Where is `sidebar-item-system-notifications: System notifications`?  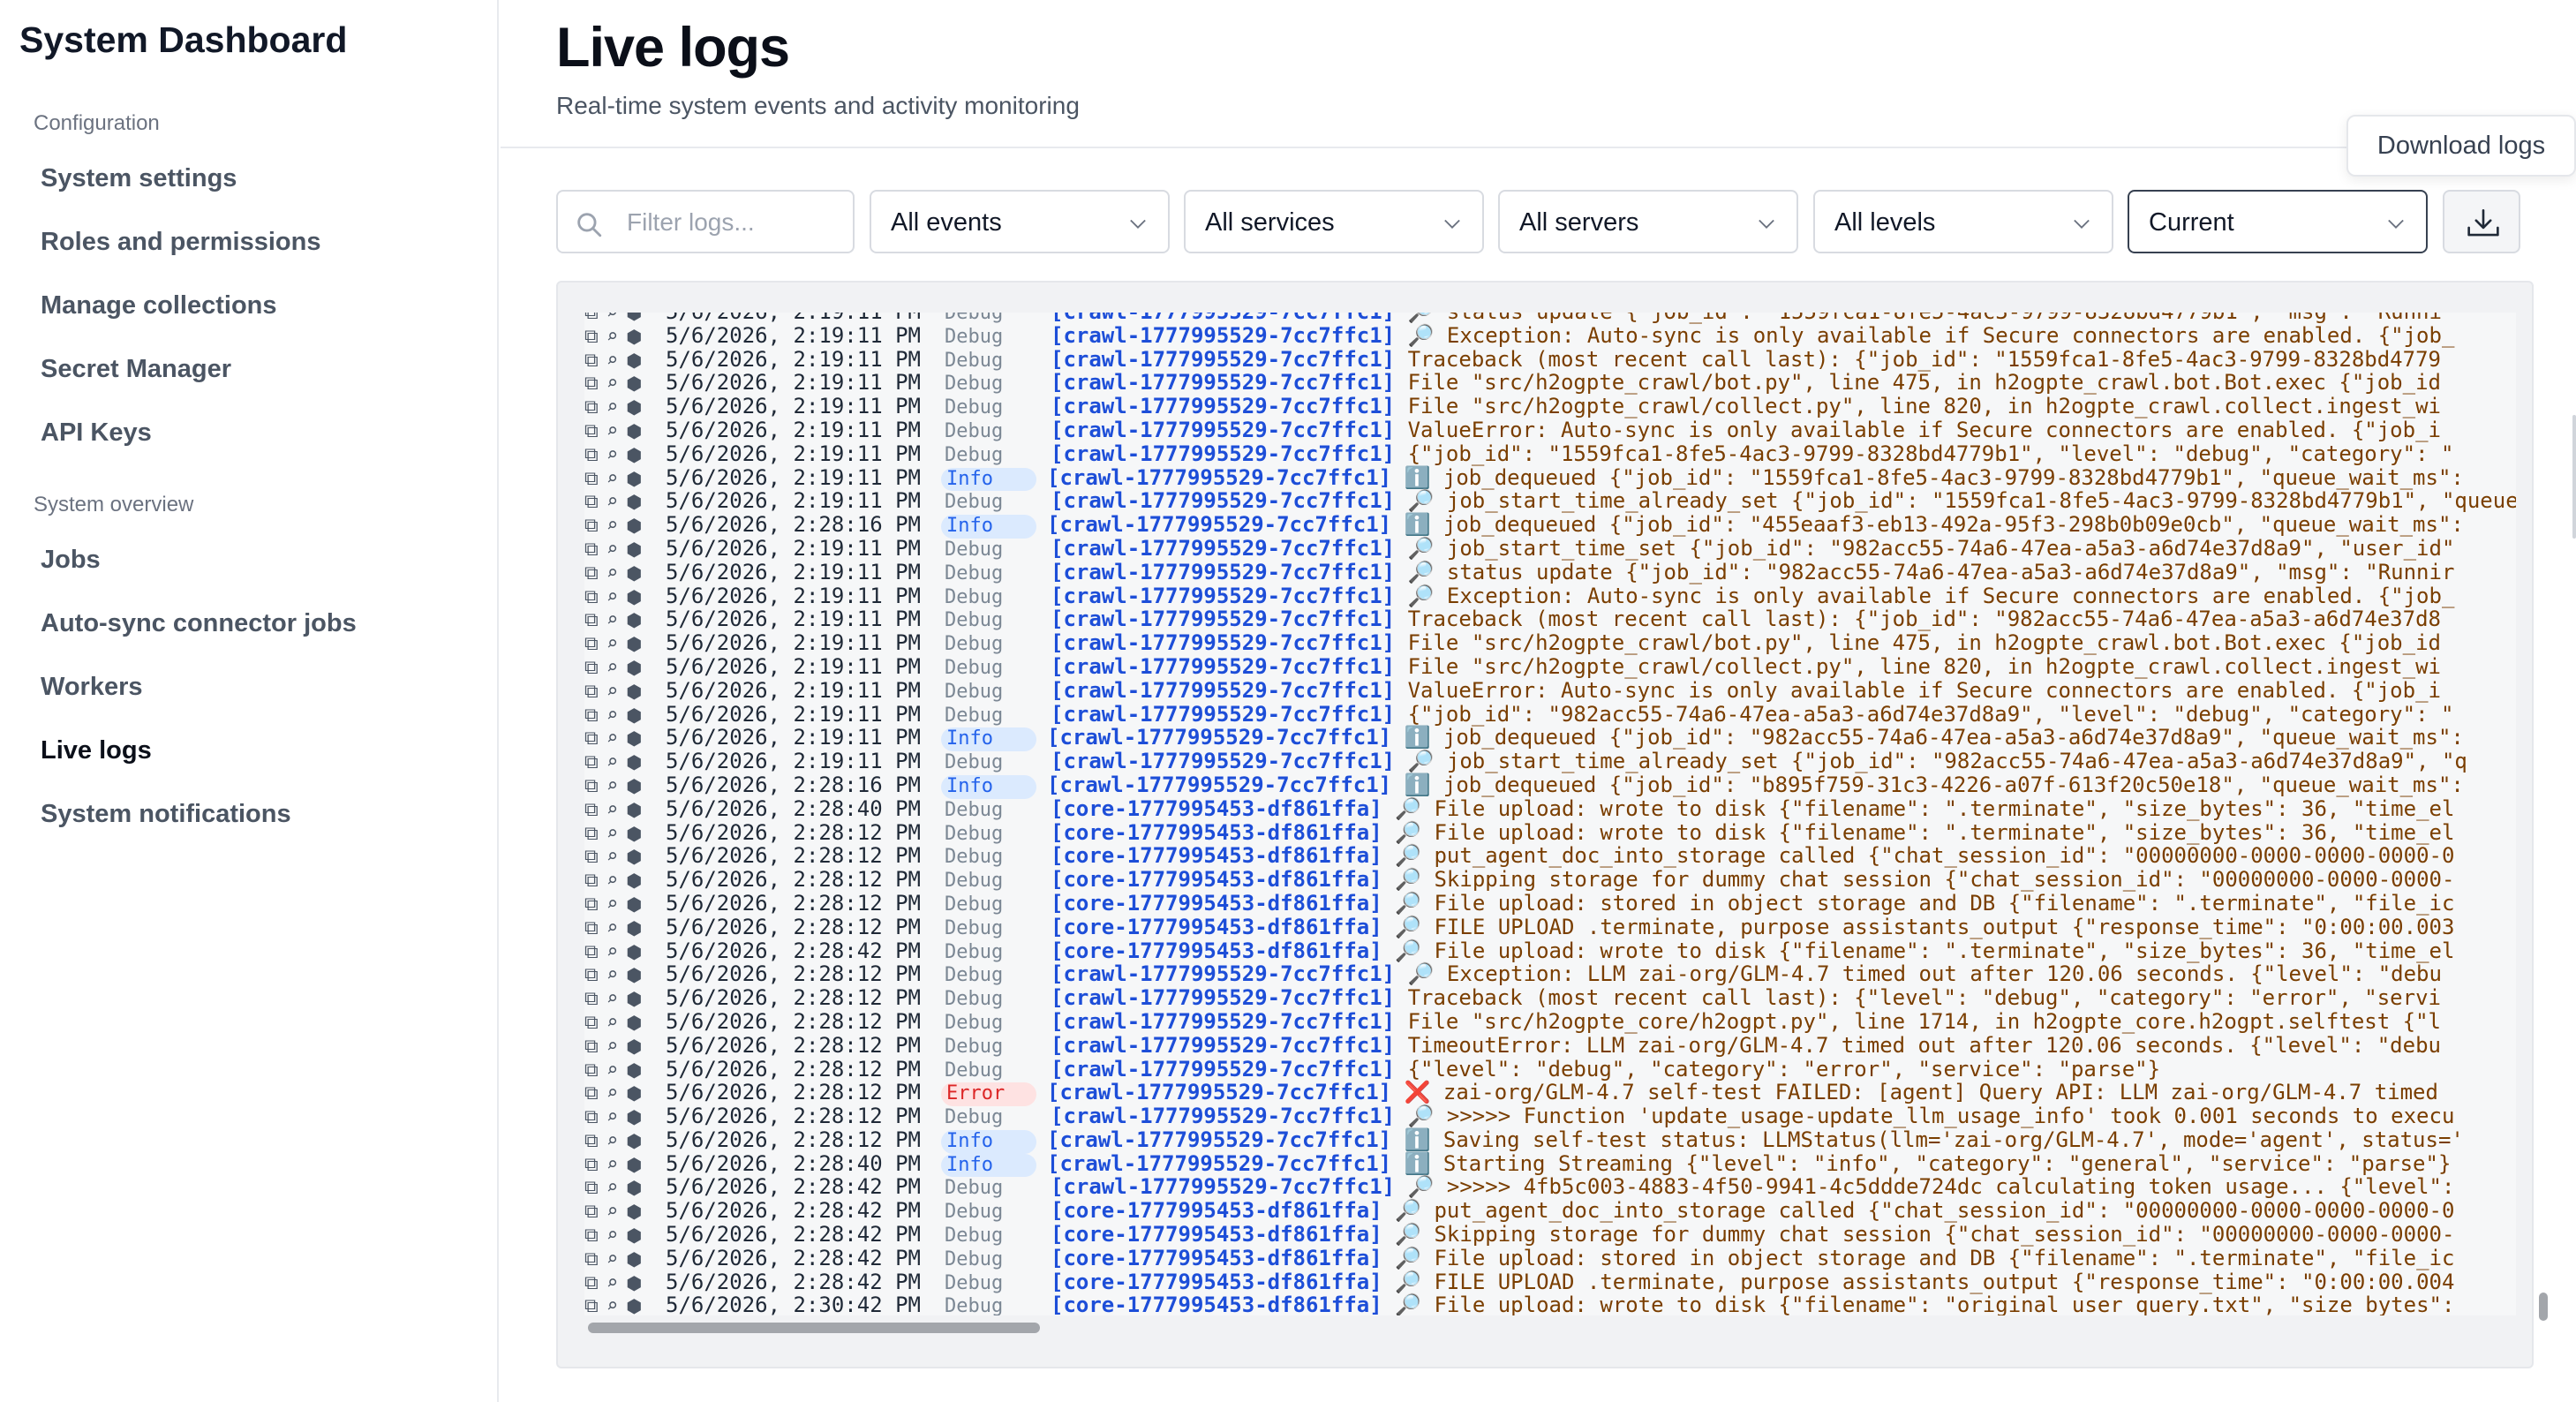 sidebar-item-system-notifications: System notifications is located at coordinates (166, 814).